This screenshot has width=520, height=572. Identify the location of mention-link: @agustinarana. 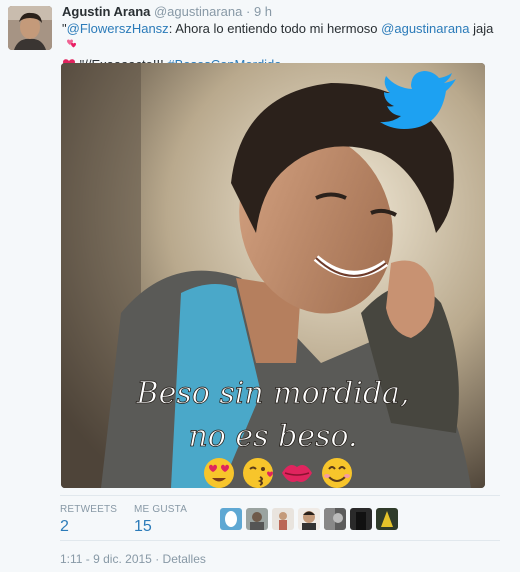
(425, 28).